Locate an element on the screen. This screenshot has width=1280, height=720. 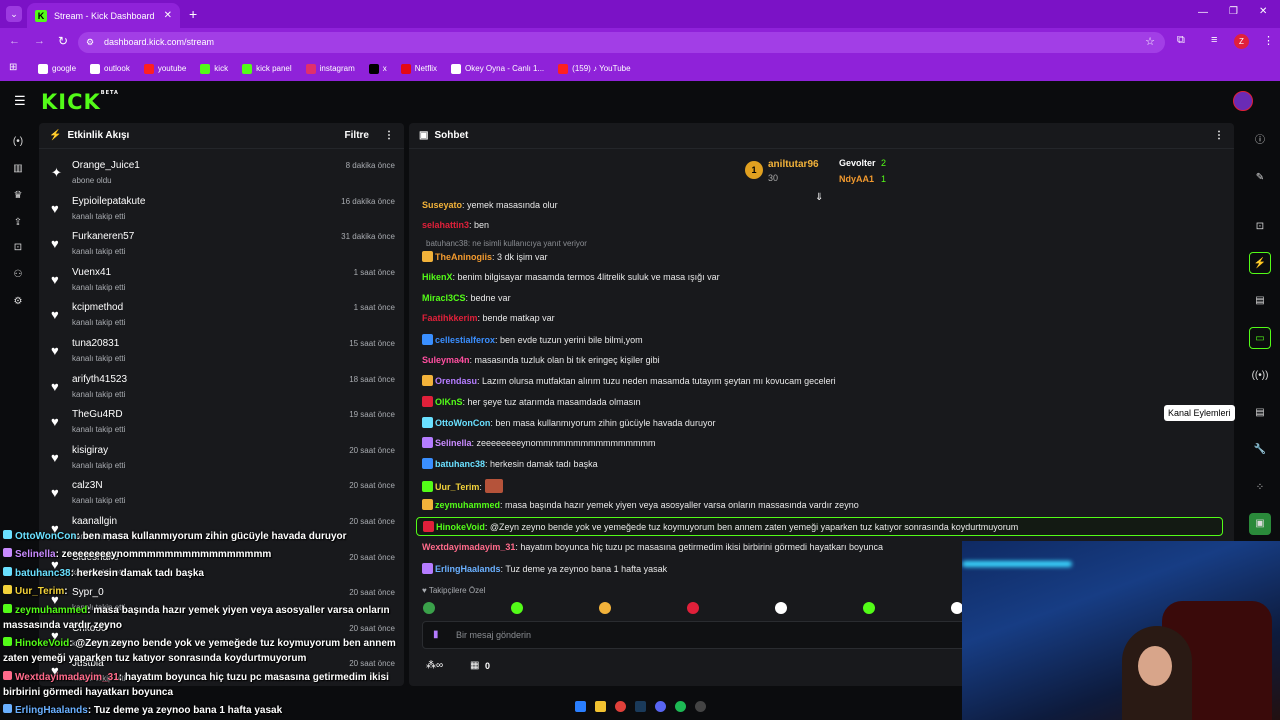
minimize-window-button: — is located at coordinates (1203, 12).